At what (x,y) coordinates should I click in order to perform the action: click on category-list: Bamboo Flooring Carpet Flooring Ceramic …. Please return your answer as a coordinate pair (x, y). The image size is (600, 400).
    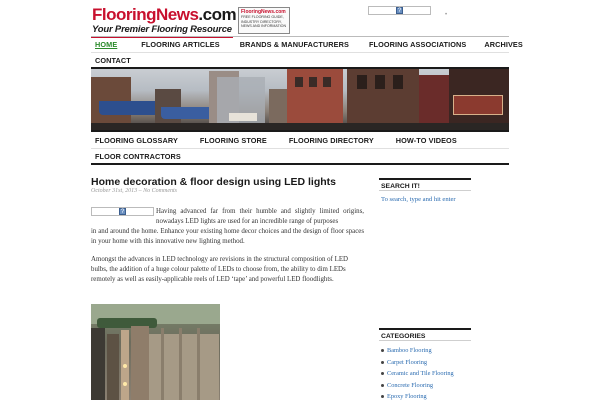
    Looking at the image, I should click on (425, 370).